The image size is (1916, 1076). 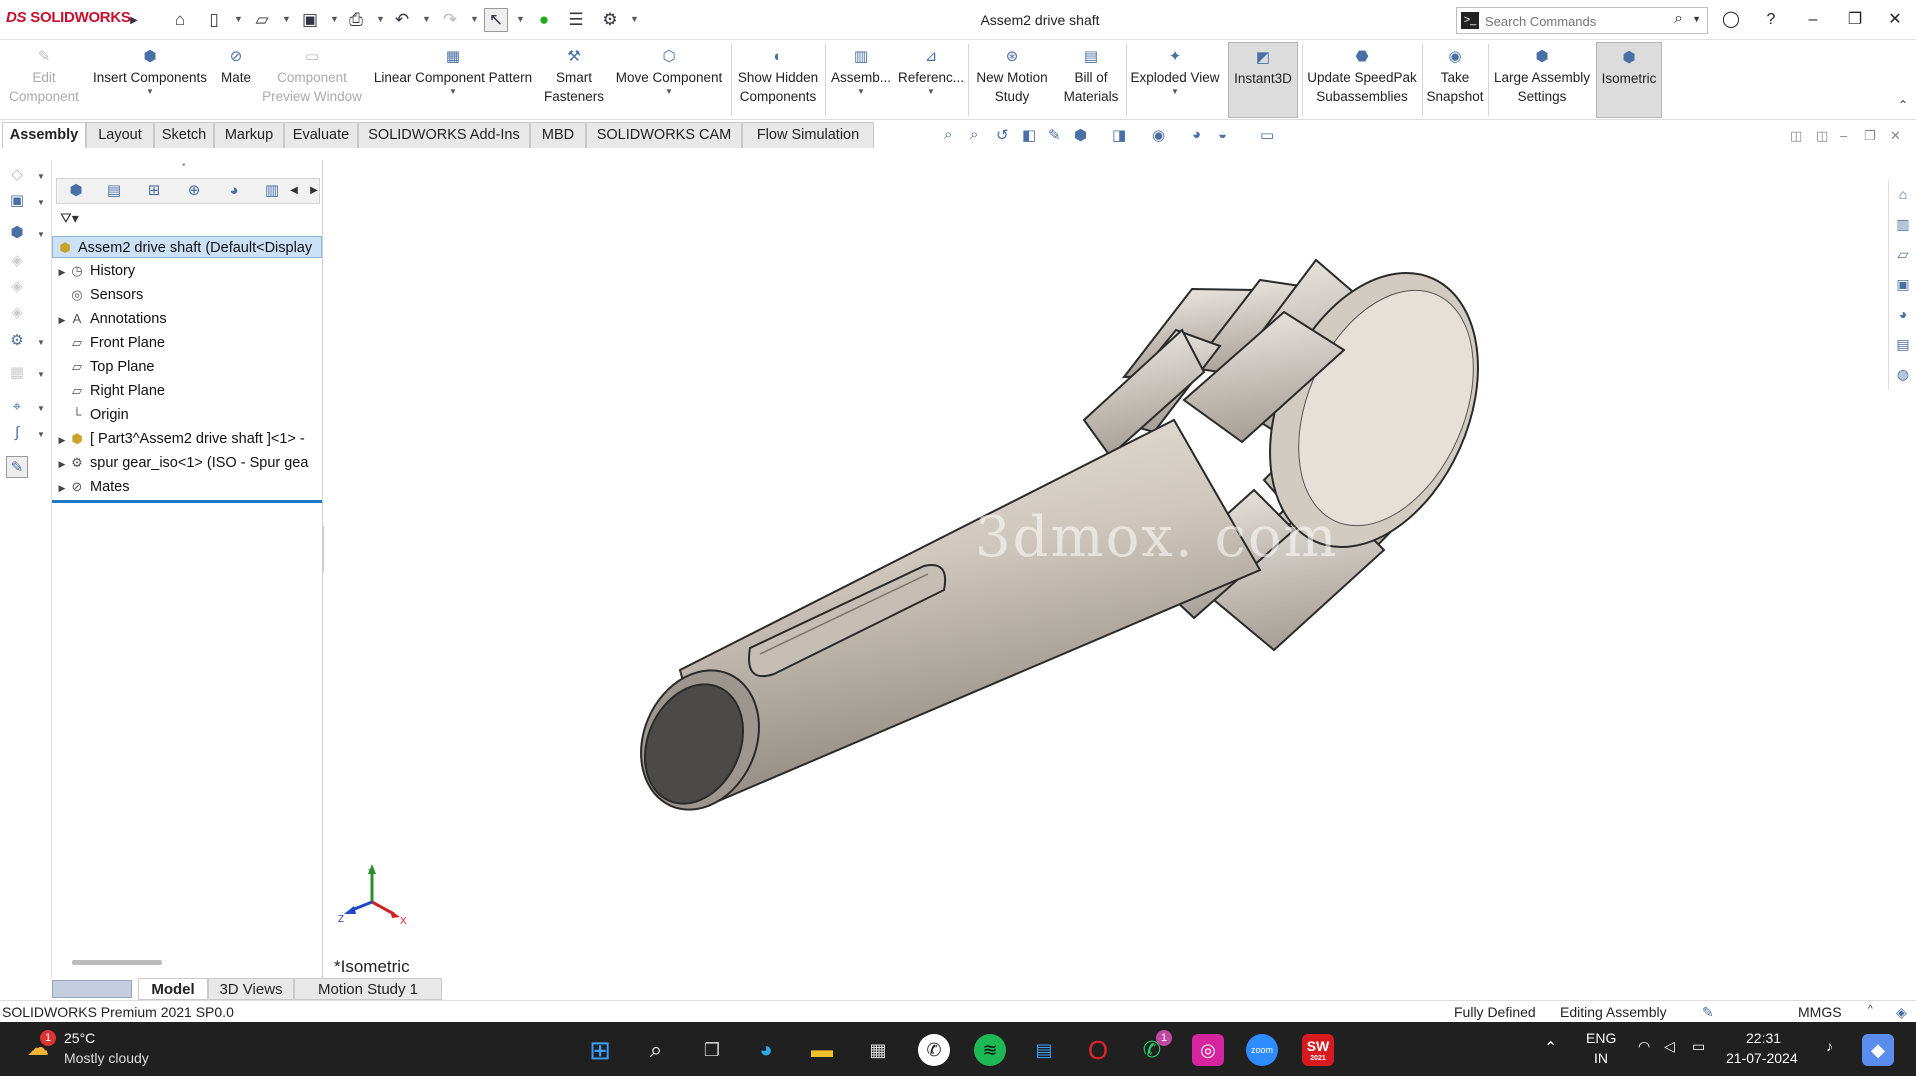 I want to click on redo-icon: ↷, so click(x=450, y=20).